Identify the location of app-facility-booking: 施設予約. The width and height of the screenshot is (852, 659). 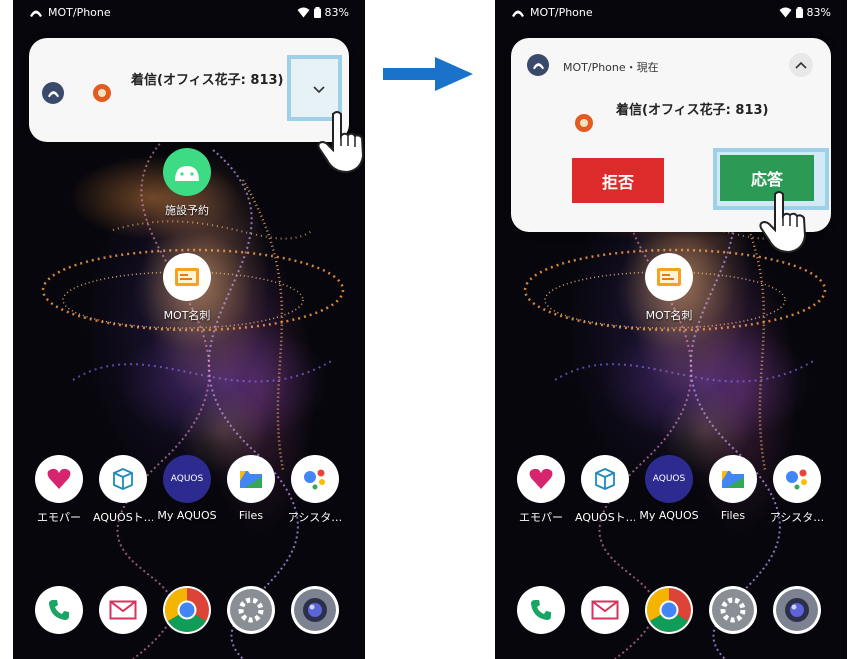
(187, 183).